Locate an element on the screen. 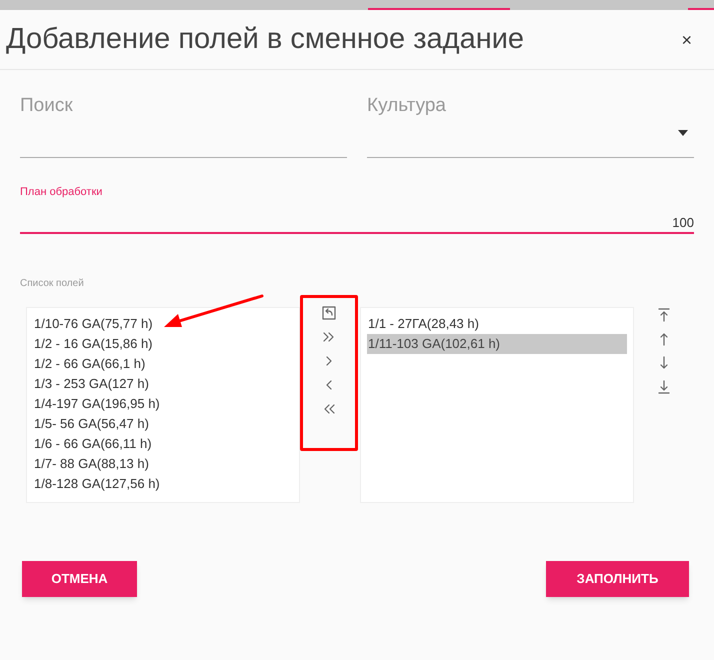  list-item: 1/8-128 GA(127,56 h) is located at coordinates (163, 484).